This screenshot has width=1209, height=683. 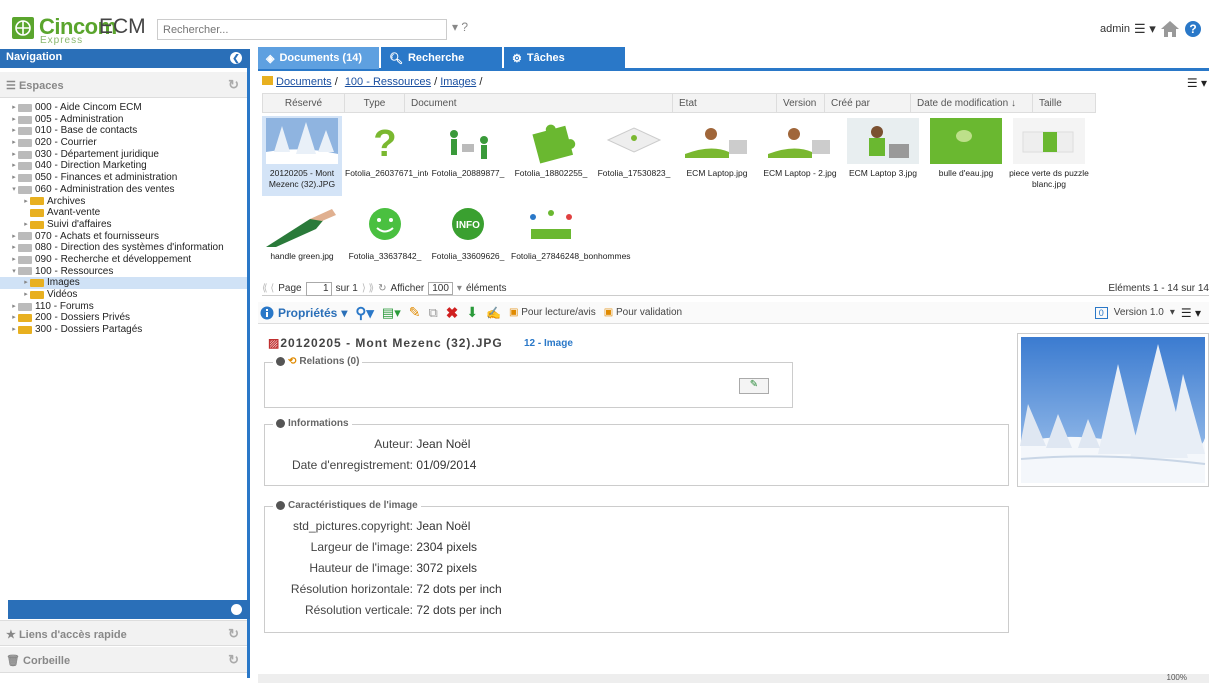 What do you see at coordinates (1064, 103) in the screenshot?
I see `col-taille: Taille` at bounding box center [1064, 103].